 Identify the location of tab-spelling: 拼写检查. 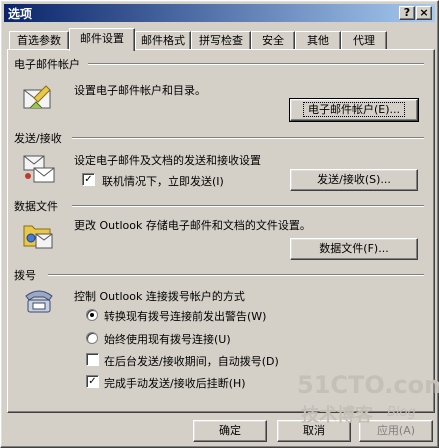
(221, 40).